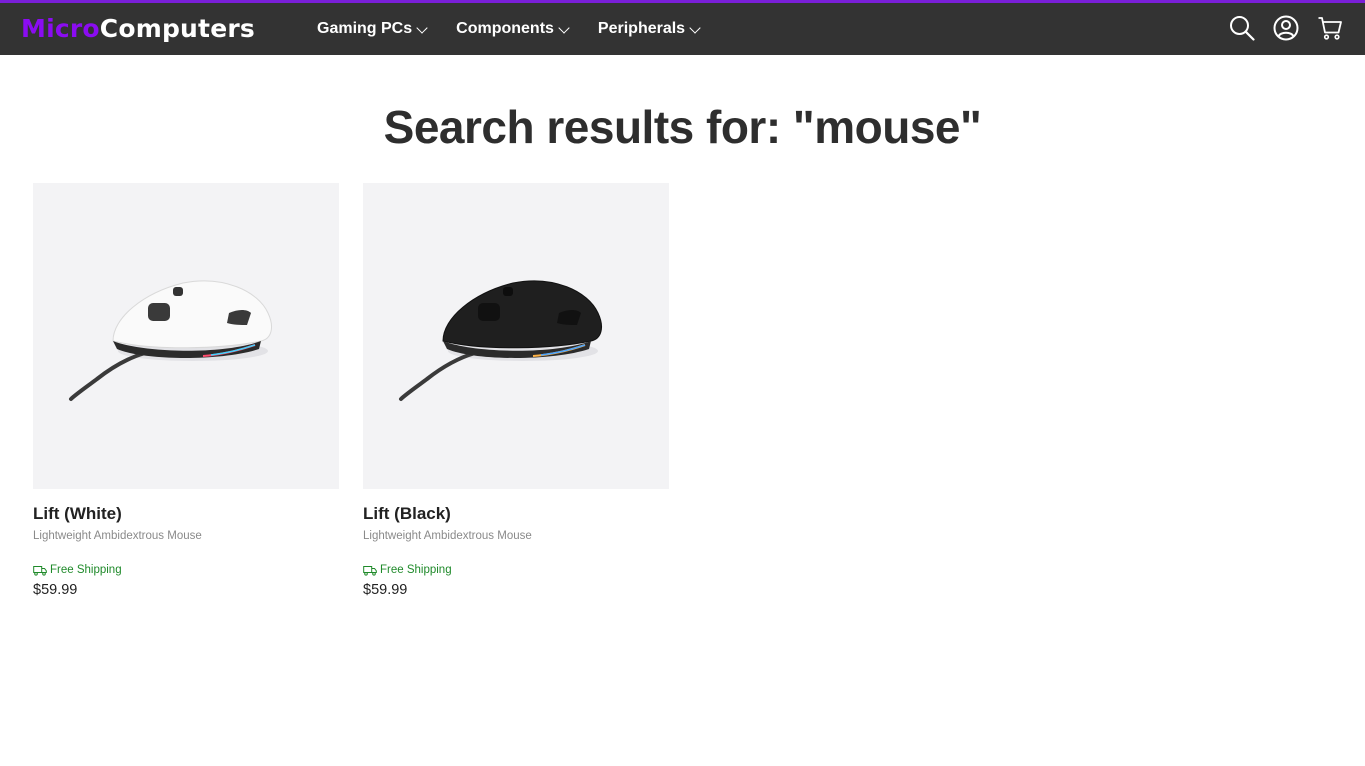  I want to click on nav-peripherals: Peripherals, so click(649, 29).